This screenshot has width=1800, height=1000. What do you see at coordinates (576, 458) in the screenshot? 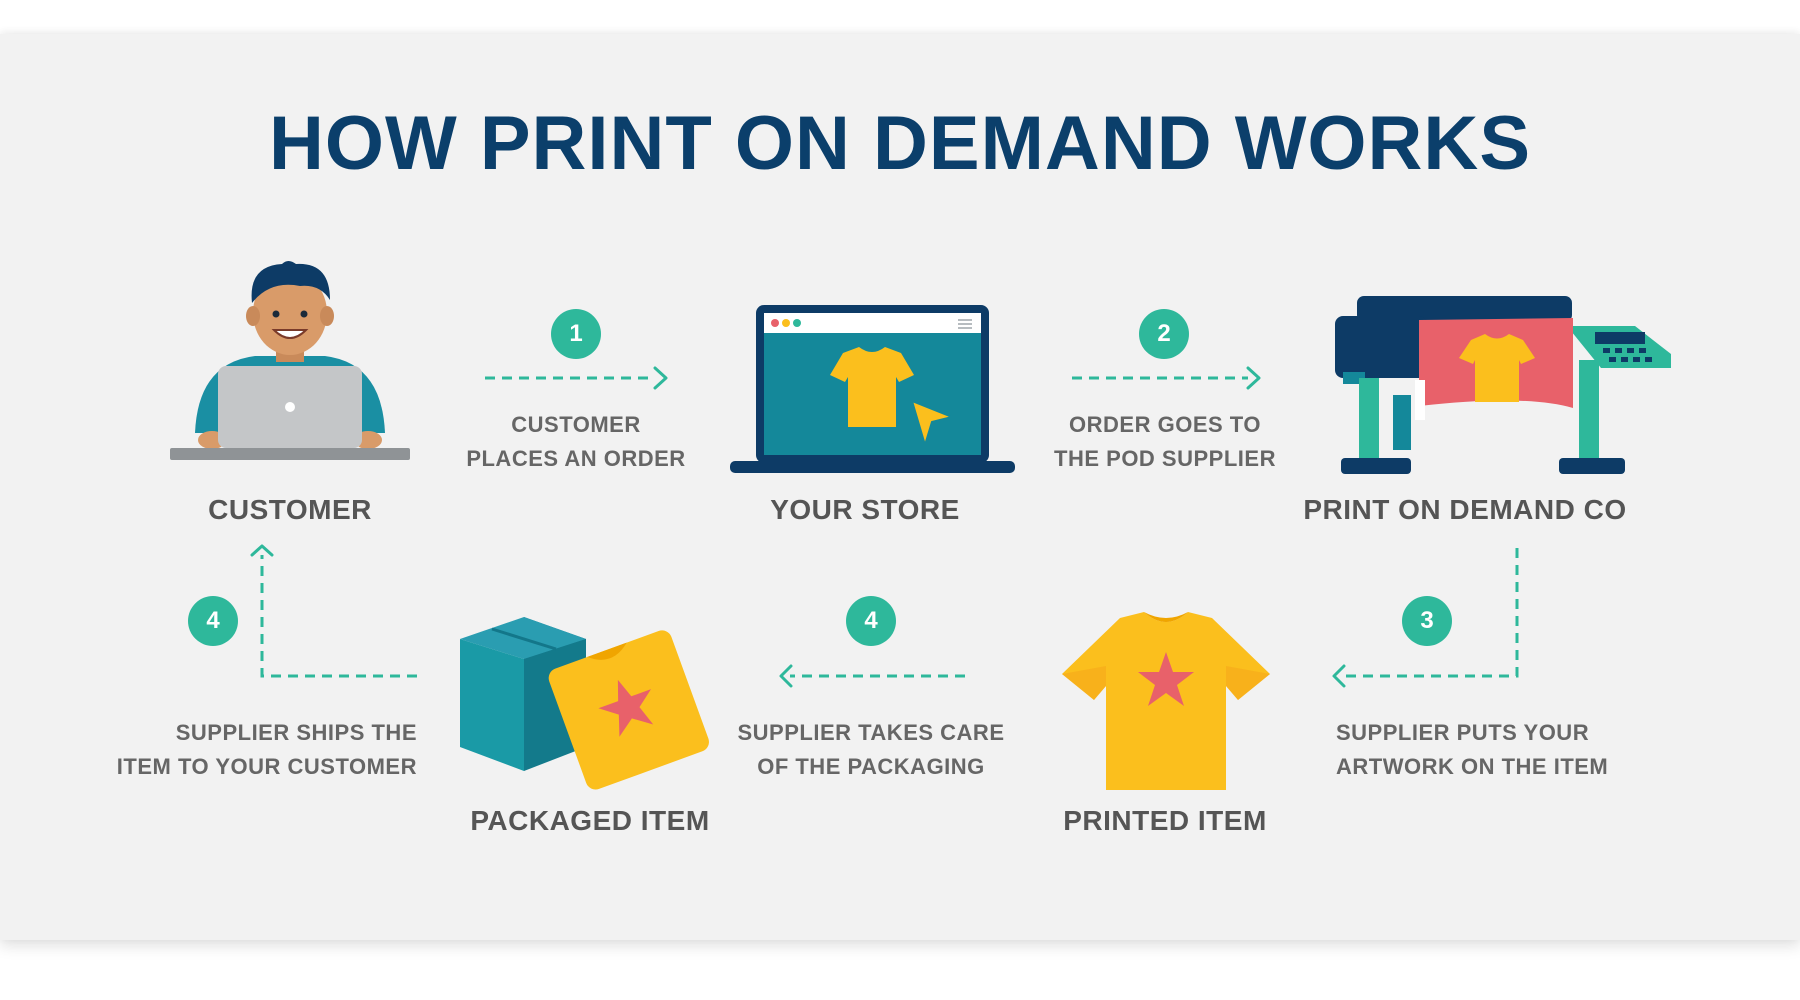
I see `step-1-line2: PLACES AN ORDER` at bounding box center [576, 458].